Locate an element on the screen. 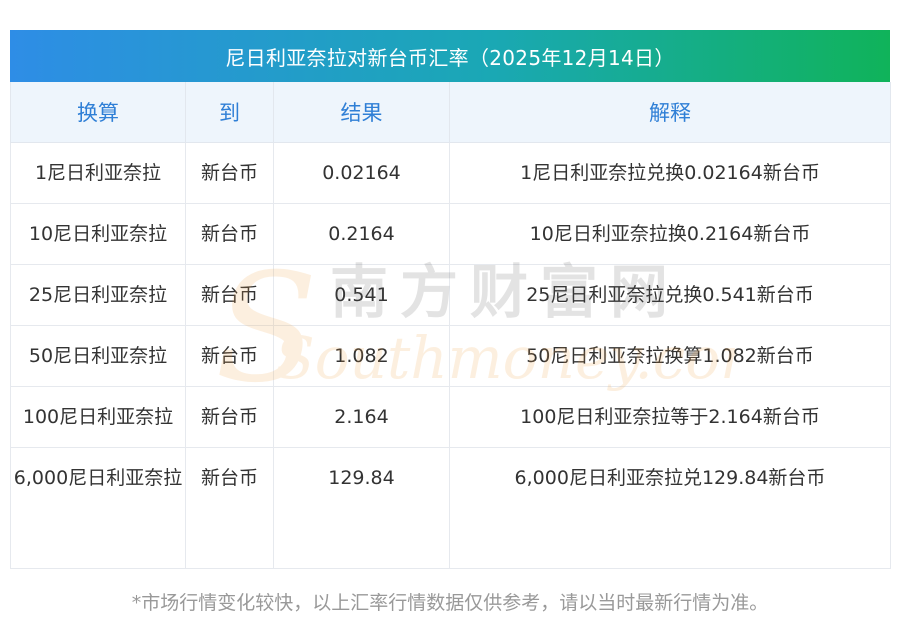  disclaimer-footnote: *市场行情变化较快，以上汇率行情数据仅供参考，请以当时最新行情为准。 is located at coordinates (450, 603).